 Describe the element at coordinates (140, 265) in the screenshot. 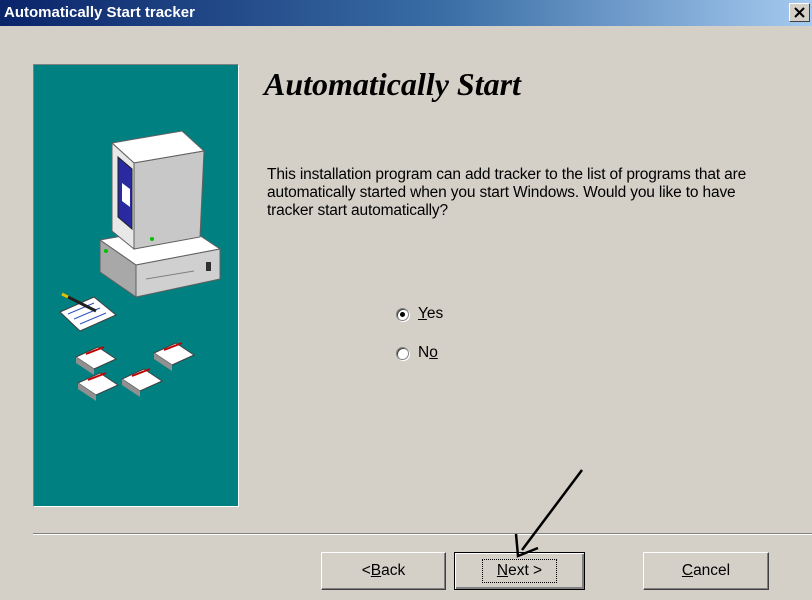

I see `computer-illustration` at that location.